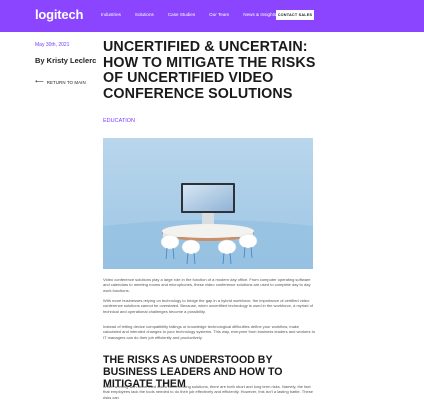 This screenshot has height=400, width=424. Describe the element at coordinates (181, 14) in the screenshot. I see `nav-case-studies: Case Studies` at that location.